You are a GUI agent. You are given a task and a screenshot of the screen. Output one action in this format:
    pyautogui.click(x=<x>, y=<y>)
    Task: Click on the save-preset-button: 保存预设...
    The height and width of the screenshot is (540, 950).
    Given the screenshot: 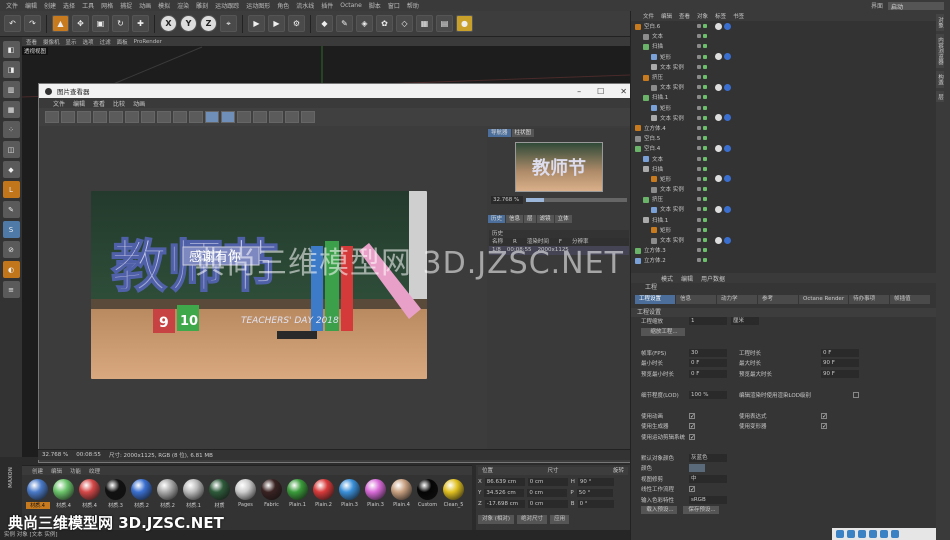 What is the action you would take?
    pyautogui.click(x=701, y=510)
    